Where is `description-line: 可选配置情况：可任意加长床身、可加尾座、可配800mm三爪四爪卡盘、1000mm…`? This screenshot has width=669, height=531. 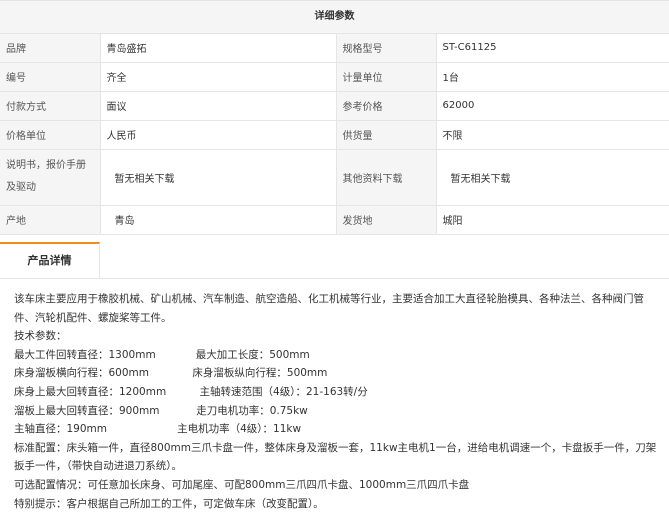 description-line: 可选配置情况：可任意加长床身、可加尾座、可配800mm三爪四爪卡盘、1000mm… is located at coordinates (242, 484).